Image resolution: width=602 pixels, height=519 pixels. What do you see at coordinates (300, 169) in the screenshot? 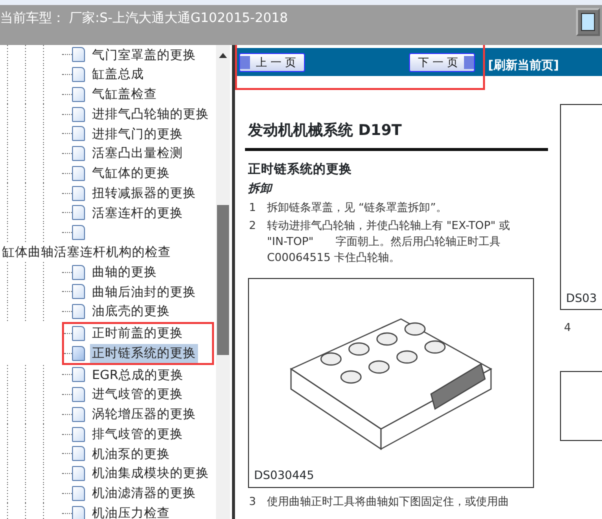
I see `section-heading: 正时链系统的更换` at bounding box center [300, 169].